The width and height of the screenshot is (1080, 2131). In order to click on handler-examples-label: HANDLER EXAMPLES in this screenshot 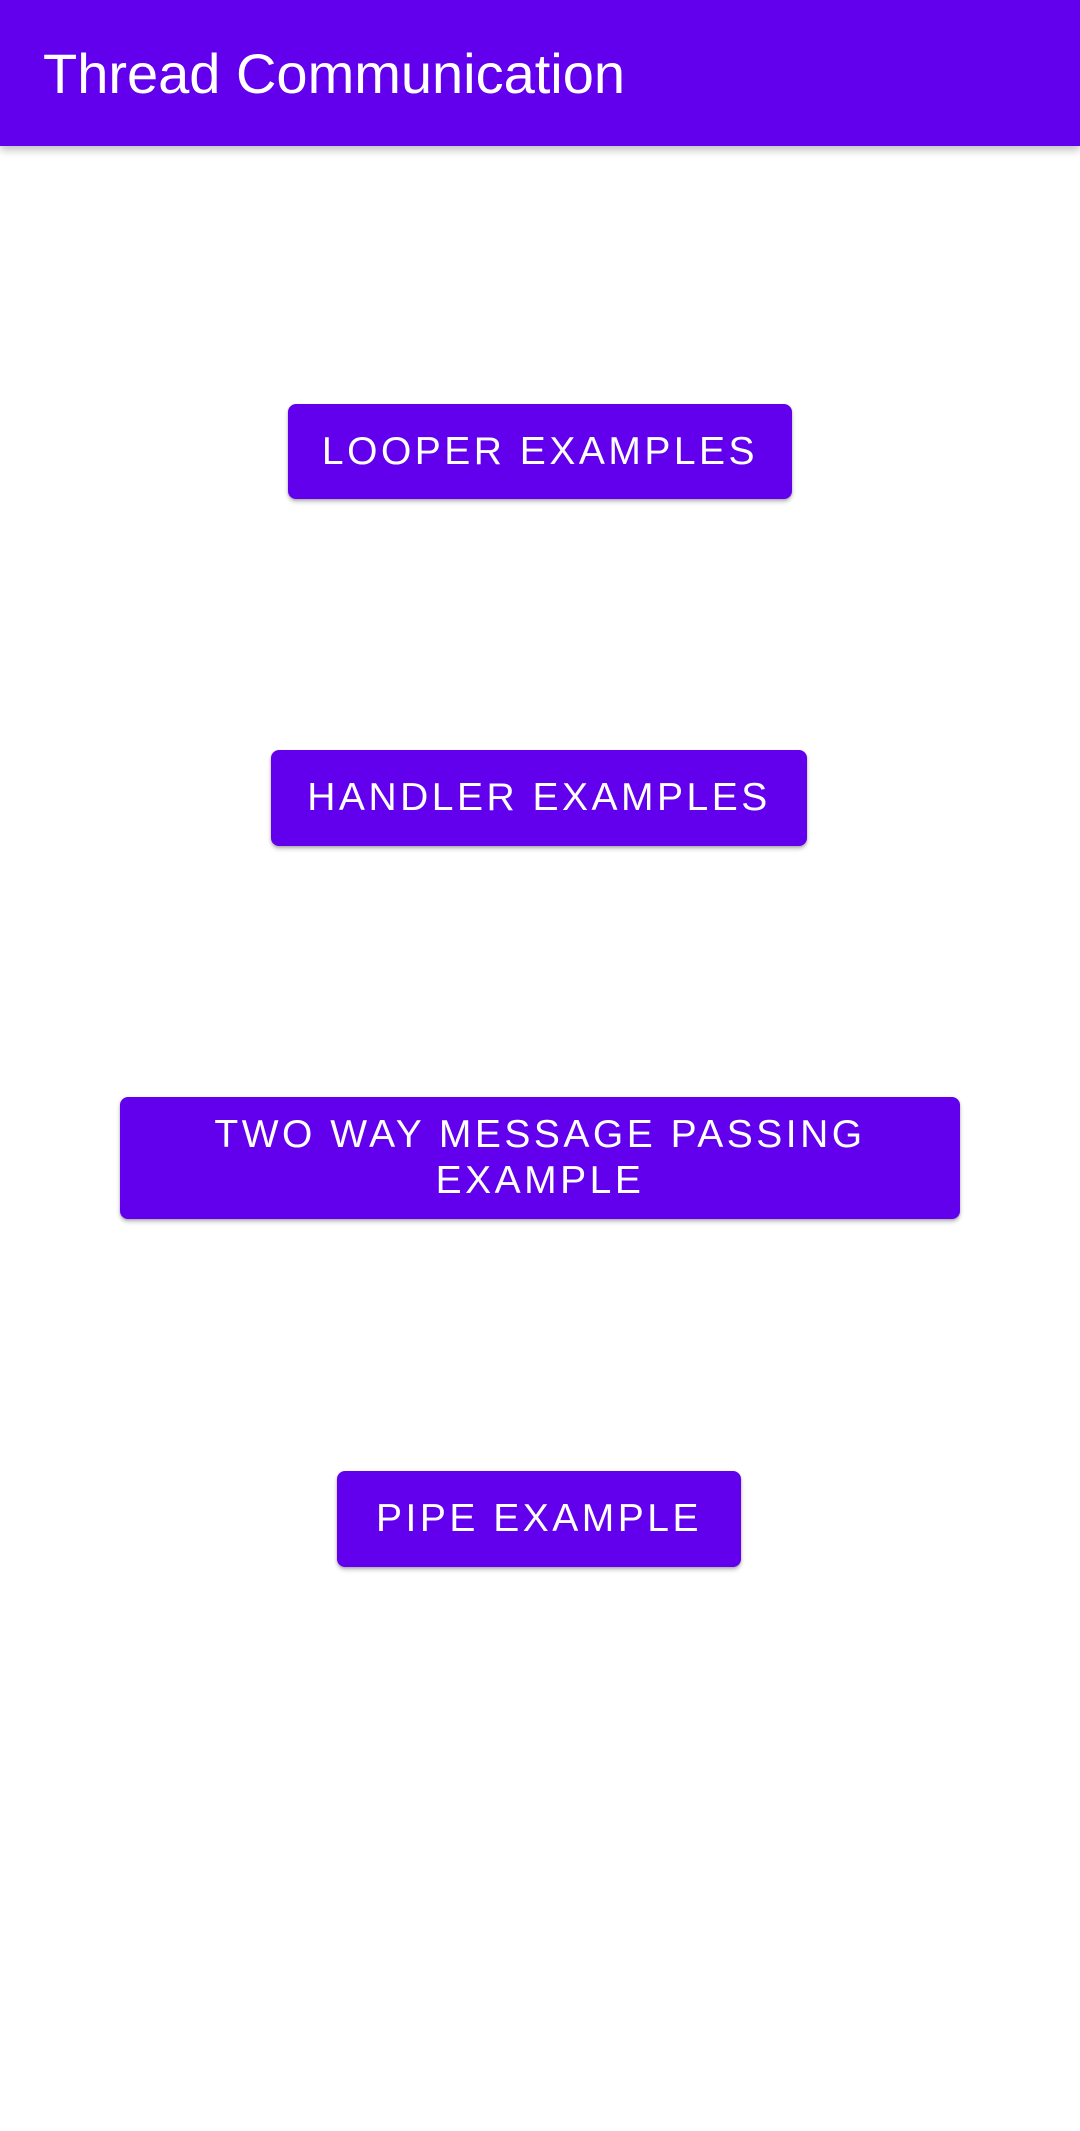, I will do `click(539, 797)`.